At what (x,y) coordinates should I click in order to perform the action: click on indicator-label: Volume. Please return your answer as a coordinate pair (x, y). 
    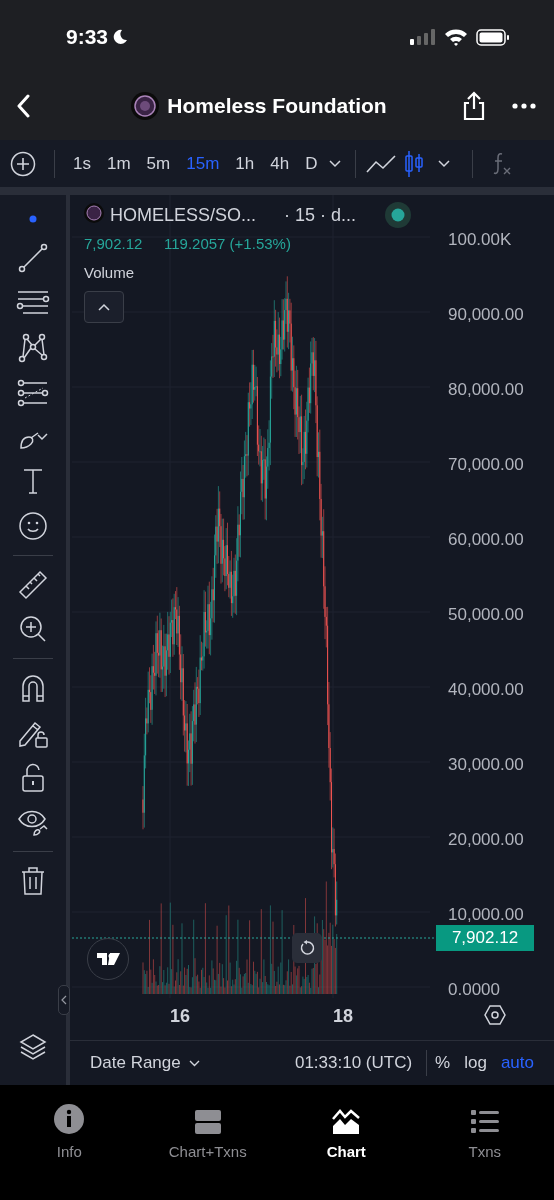
    Looking at the image, I should click on (109, 273).